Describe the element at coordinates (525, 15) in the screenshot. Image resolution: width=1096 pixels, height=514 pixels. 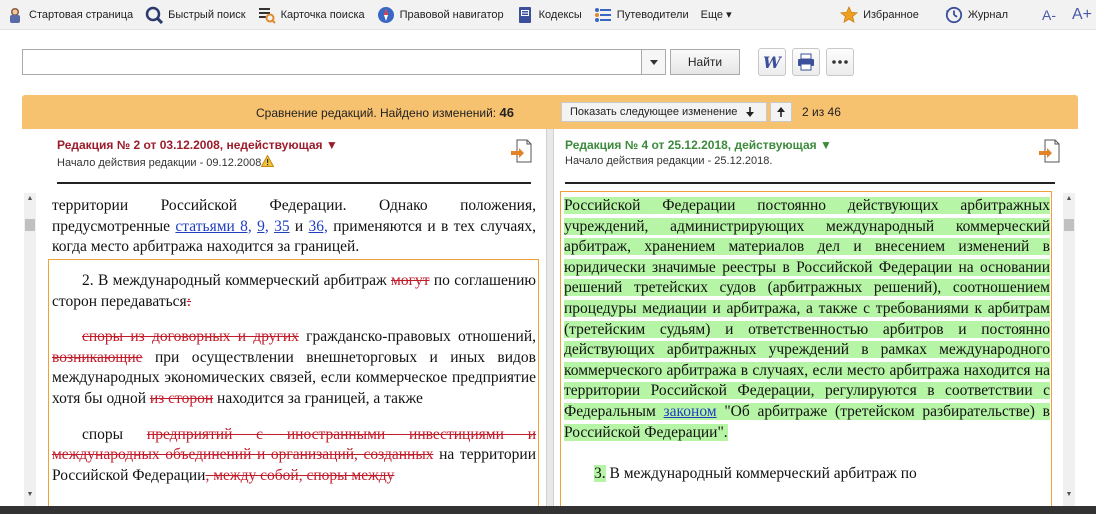
I see `codex-book-icon` at that location.